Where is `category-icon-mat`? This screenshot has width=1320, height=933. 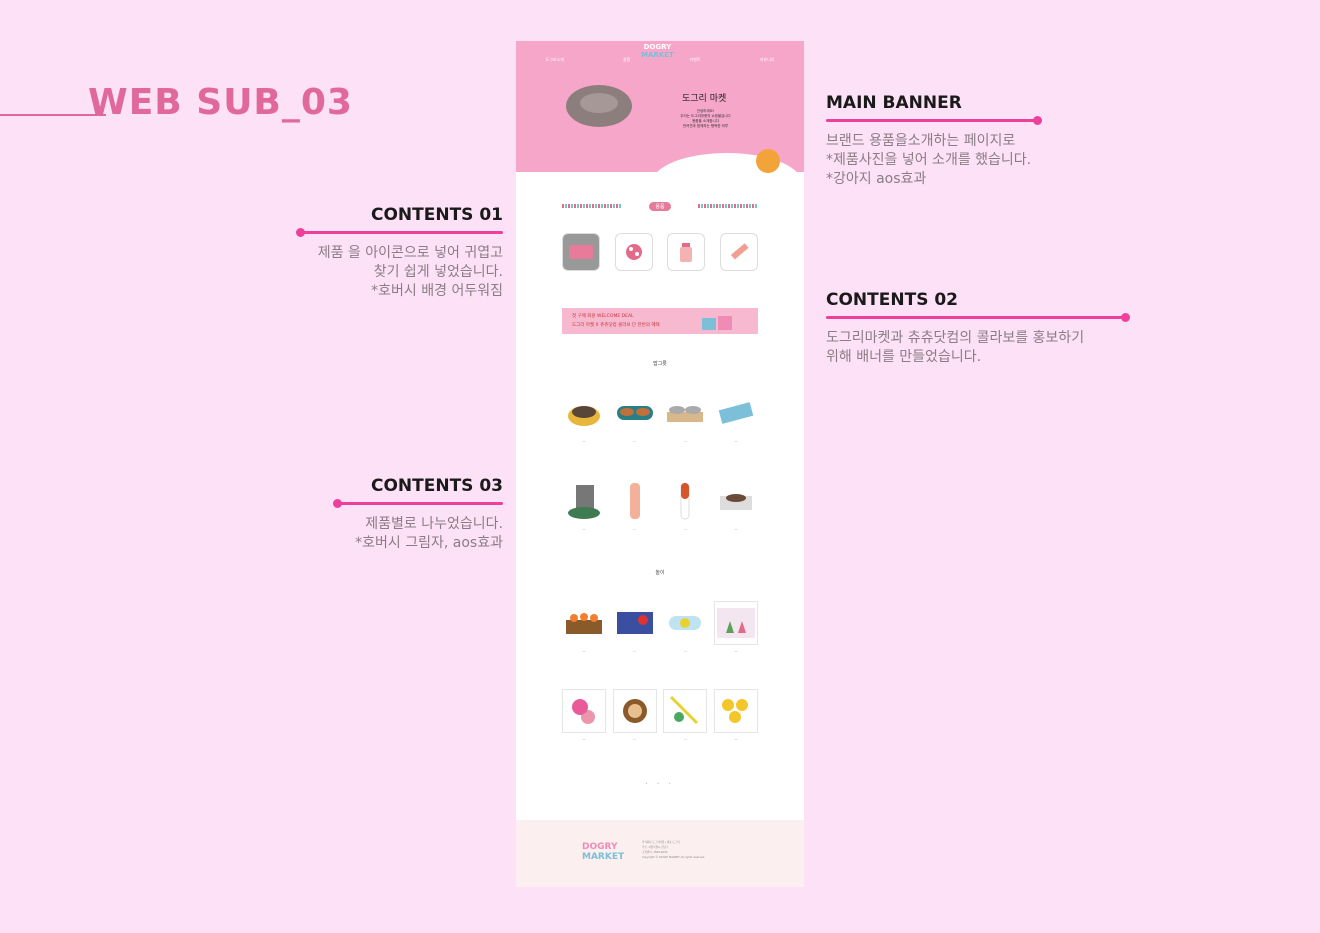 category-icon-mat is located at coordinates (581, 252).